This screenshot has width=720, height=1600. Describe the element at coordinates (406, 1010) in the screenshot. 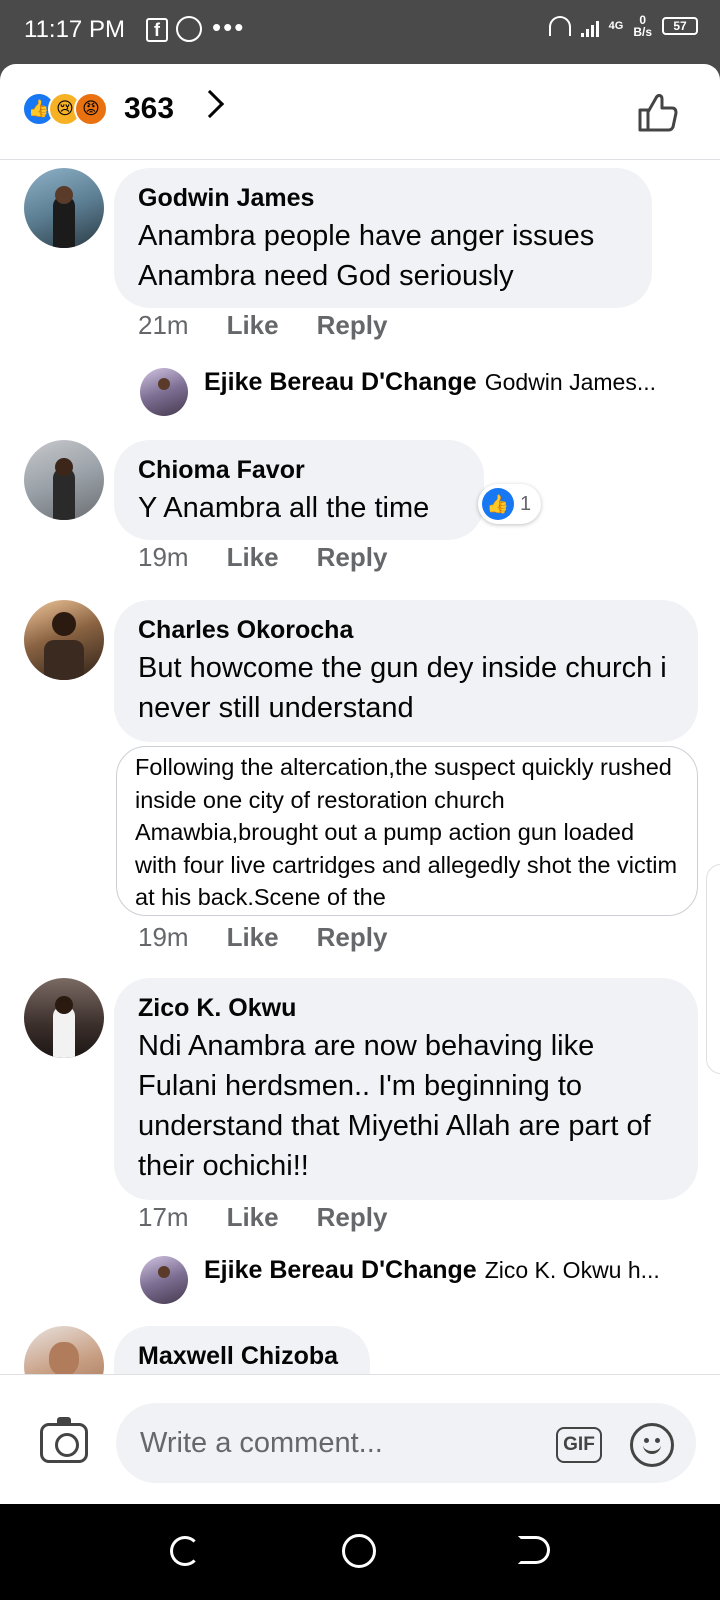

I see `comment-author: Zico K. Okwu` at that location.